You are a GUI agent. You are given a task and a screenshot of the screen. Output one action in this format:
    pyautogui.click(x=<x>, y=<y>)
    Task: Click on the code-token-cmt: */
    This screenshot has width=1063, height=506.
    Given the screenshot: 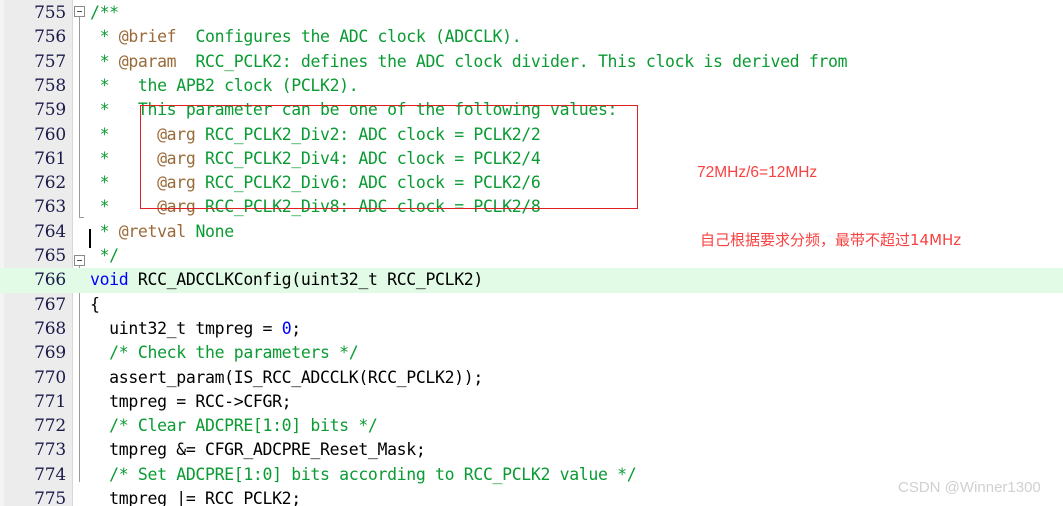 What is the action you would take?
    pyautogui.click(x=105, y=255)
    